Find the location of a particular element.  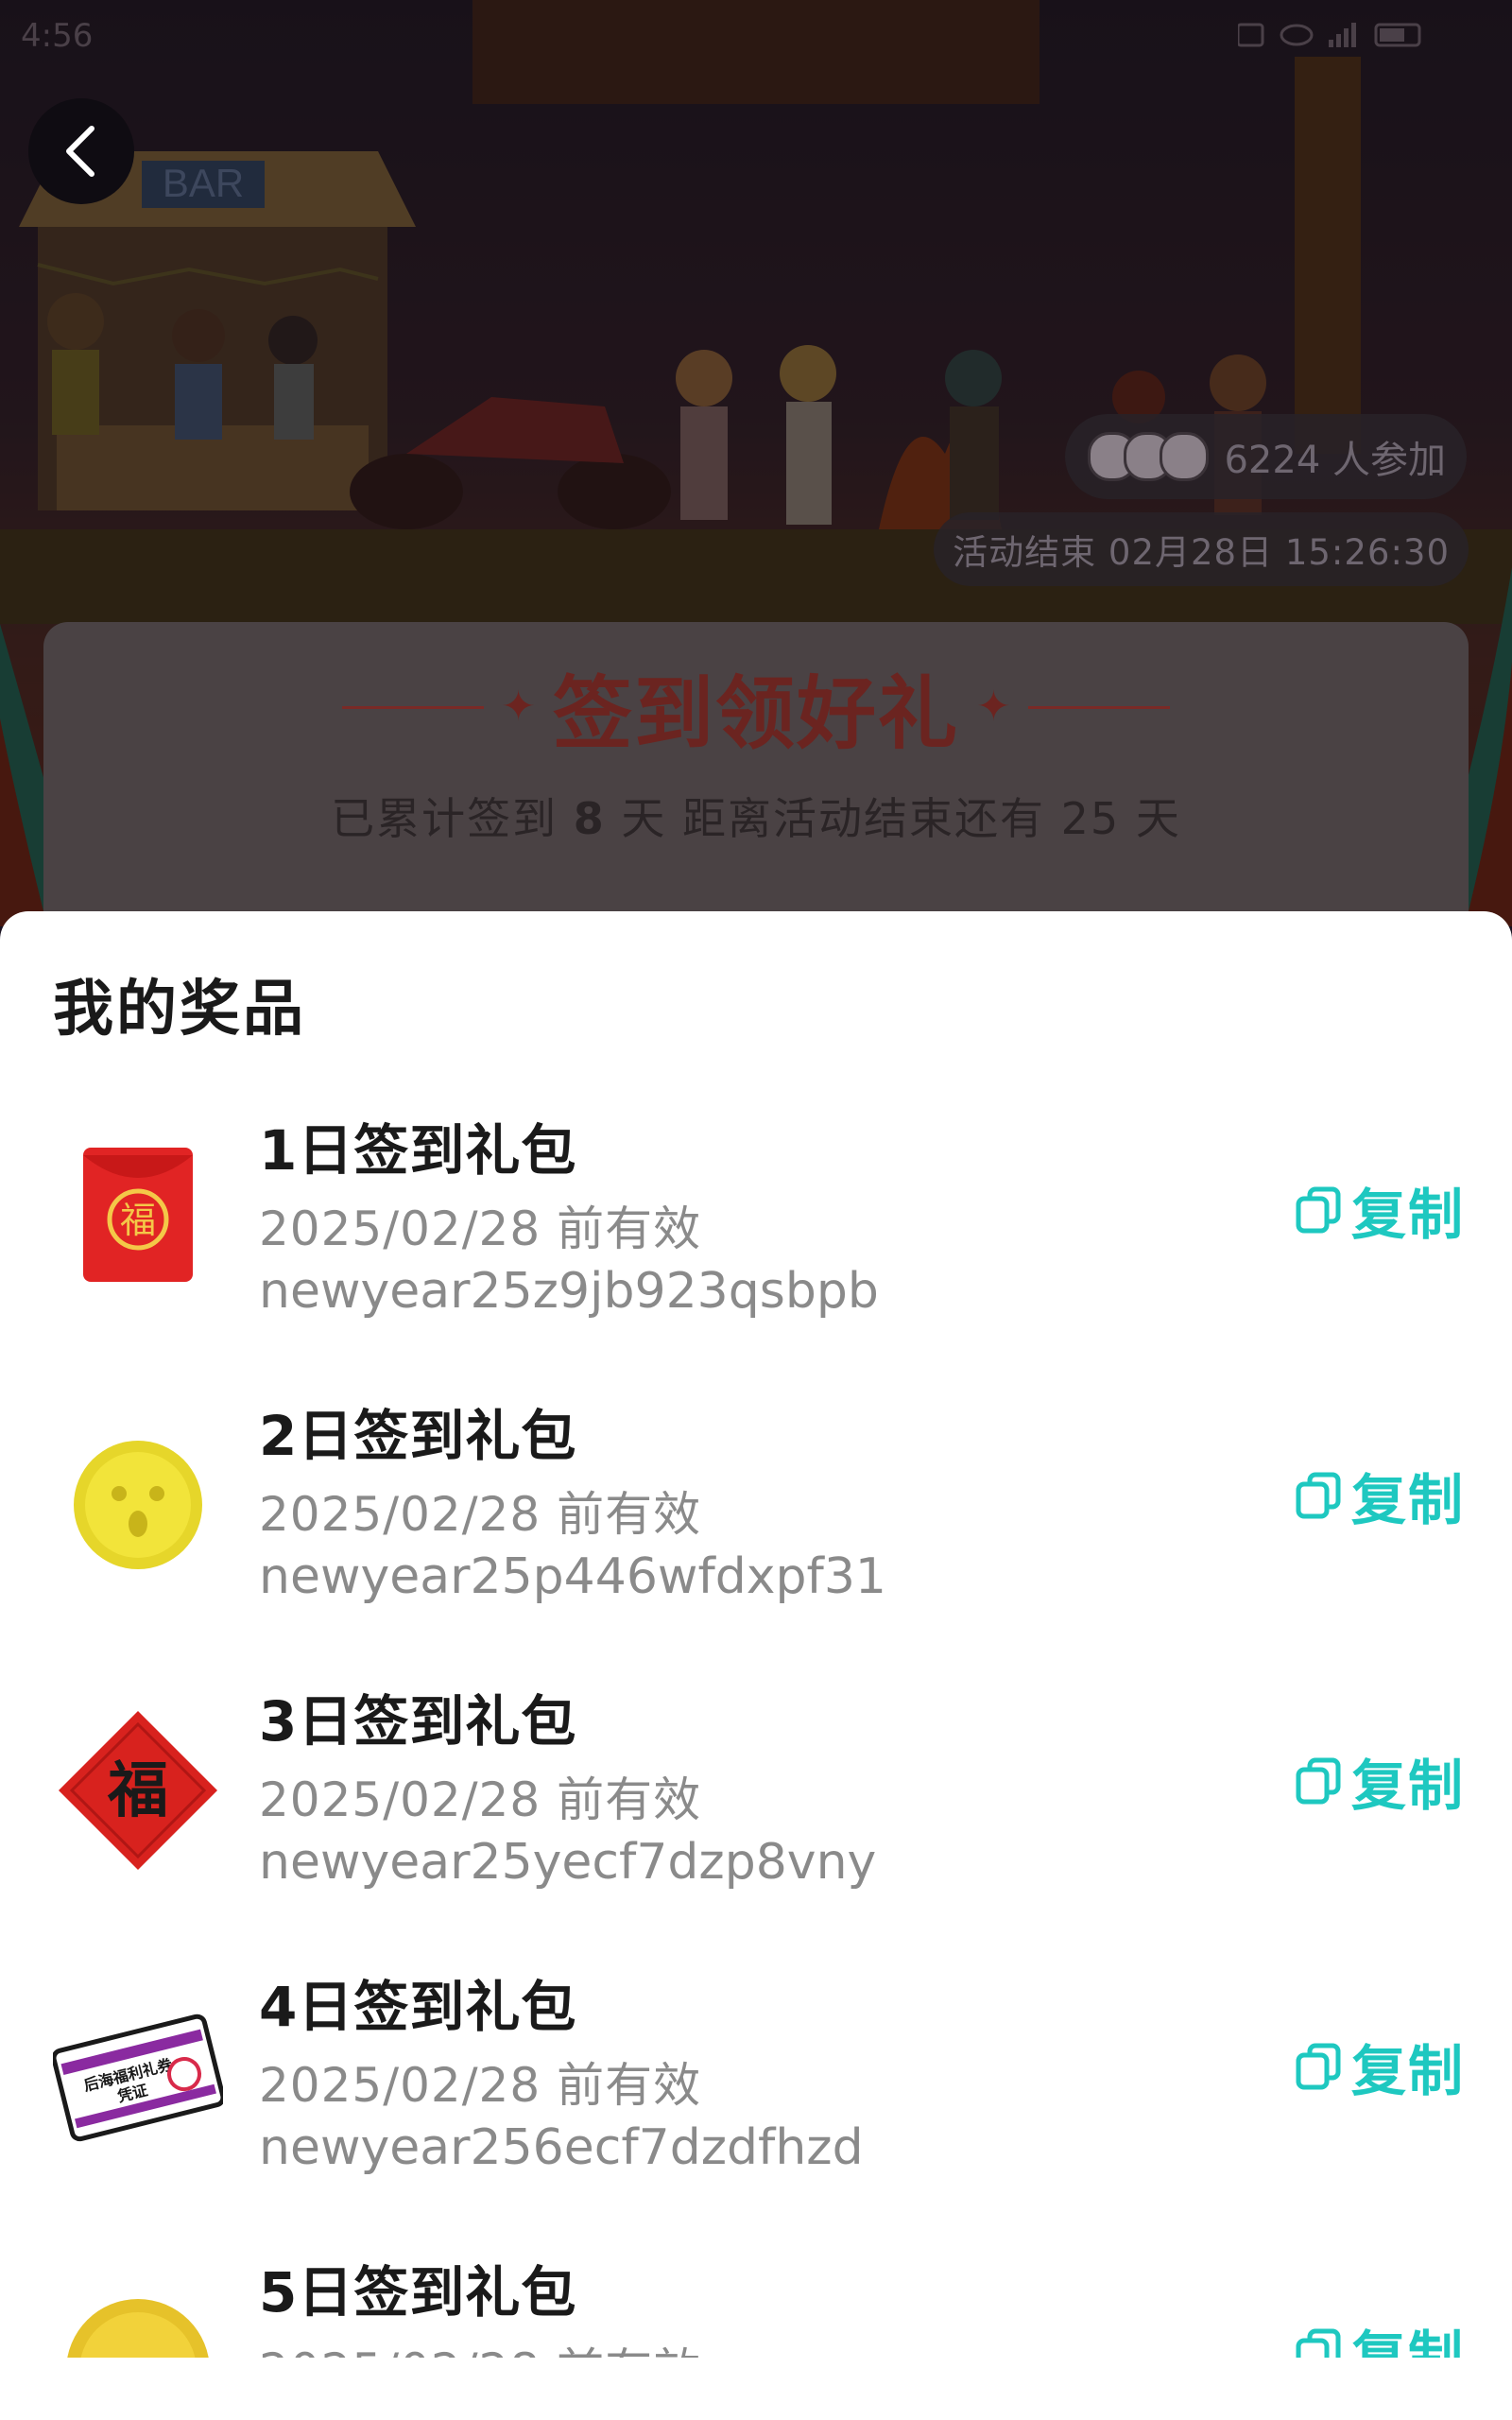

prize-code: newyear256ecf7dzdfhzd is located at coordinates (561, 2147).